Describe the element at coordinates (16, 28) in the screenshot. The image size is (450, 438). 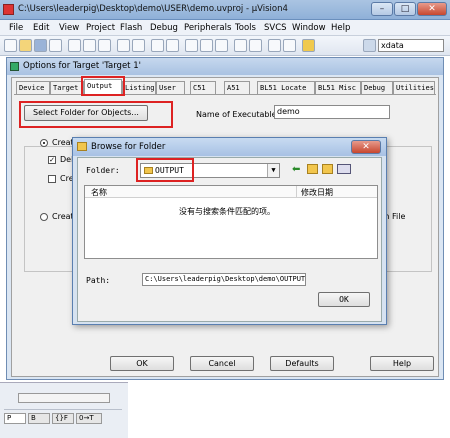
I see `menu-file: File` at that location.